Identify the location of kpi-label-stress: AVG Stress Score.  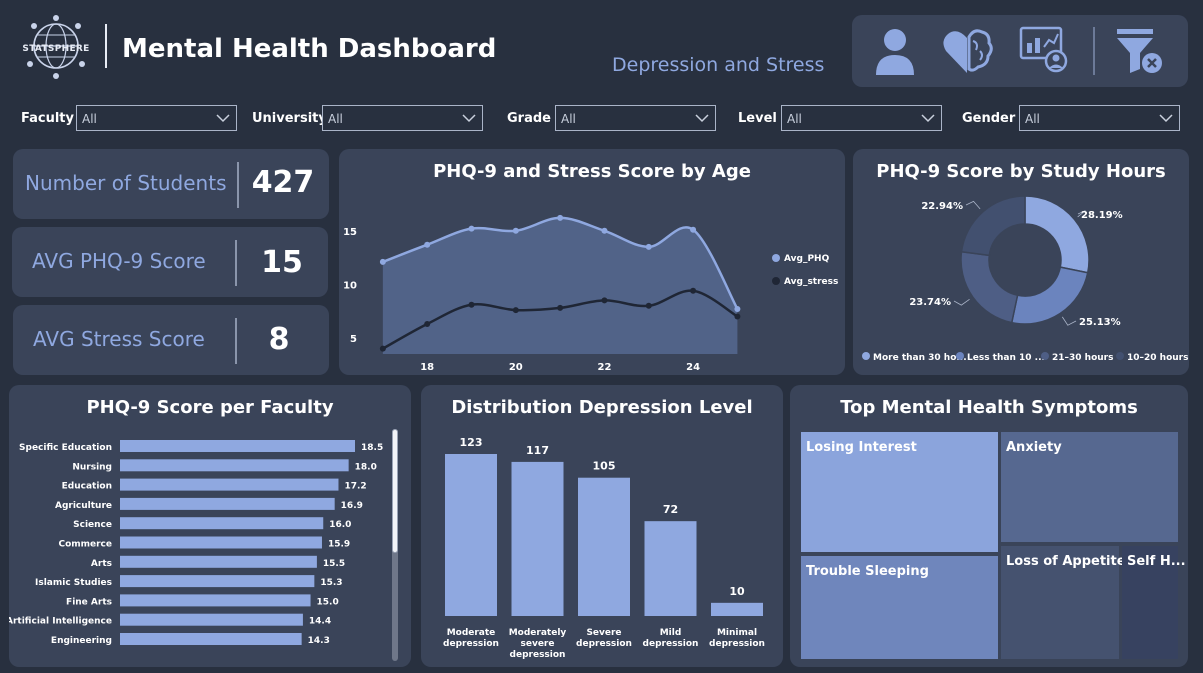
(119, 339).